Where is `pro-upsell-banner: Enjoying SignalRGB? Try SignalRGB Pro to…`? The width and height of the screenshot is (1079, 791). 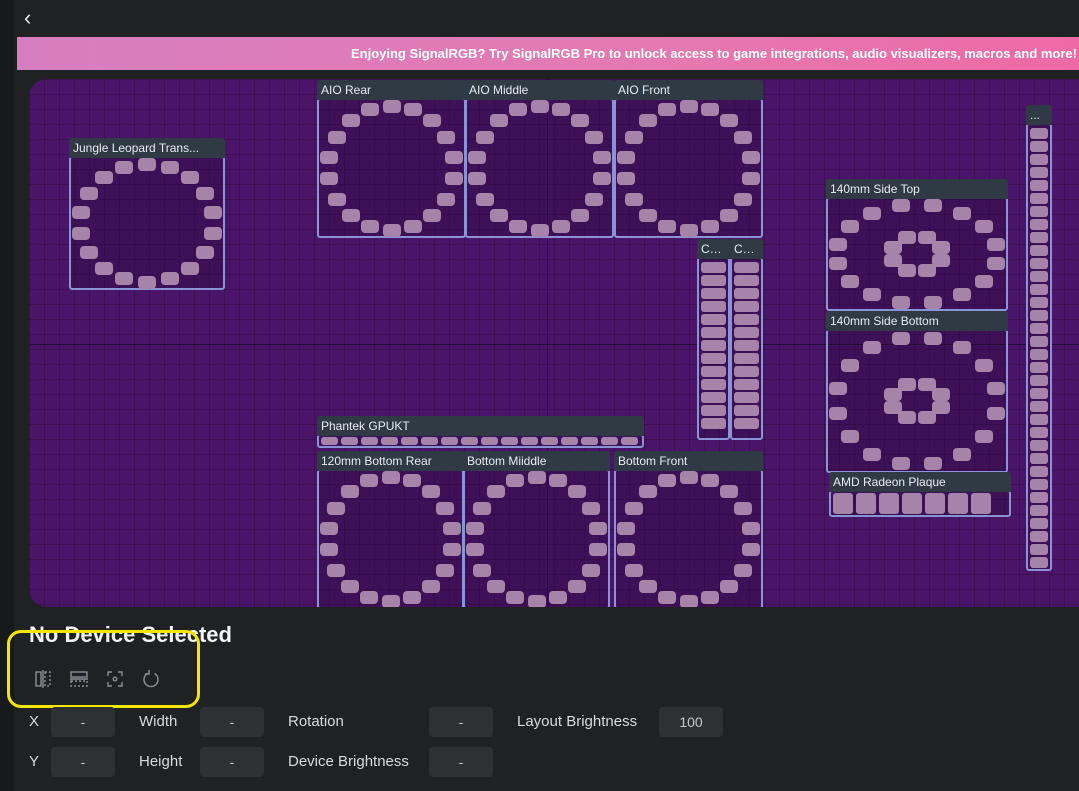
pro-upsell-banner: Enjoying SignalRGB? Try SignalRGB Pro to… is located at coordinates (548, 53).